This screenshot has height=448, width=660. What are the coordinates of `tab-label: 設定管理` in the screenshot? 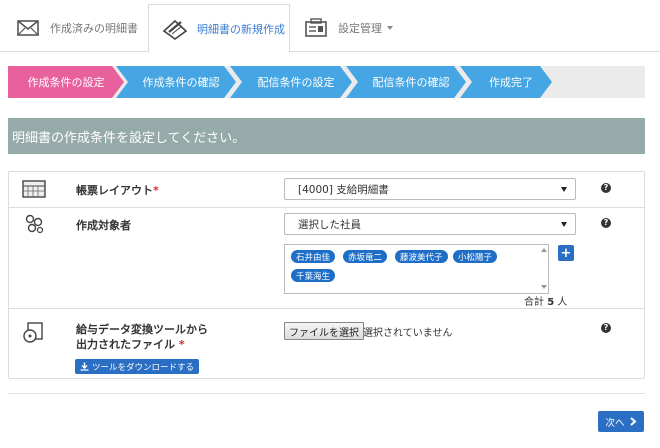 It's located at (360, 28).